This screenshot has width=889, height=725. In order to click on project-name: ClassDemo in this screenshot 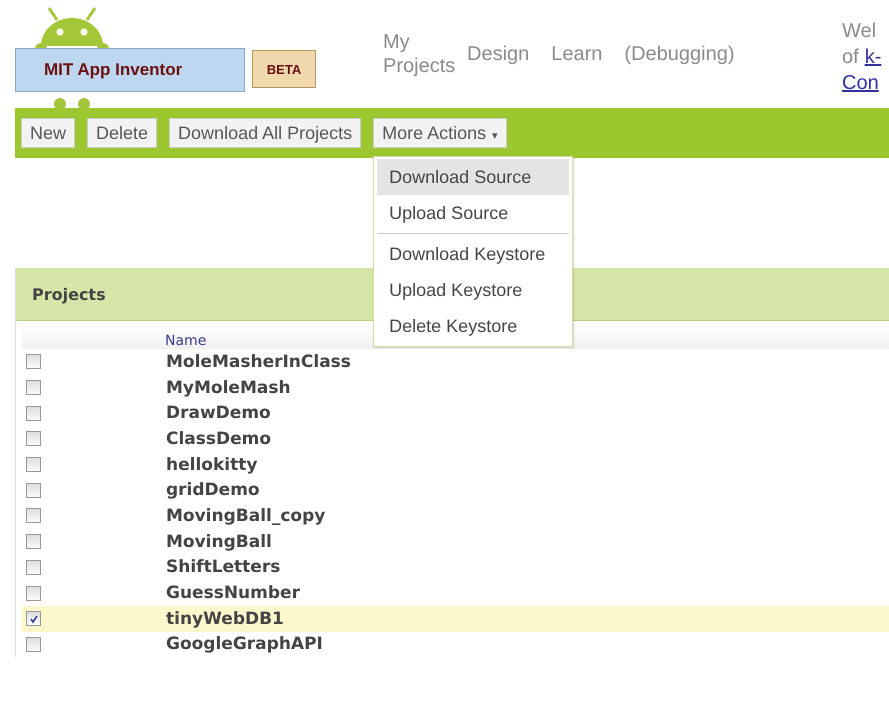, I will do `click(219, 438)`.